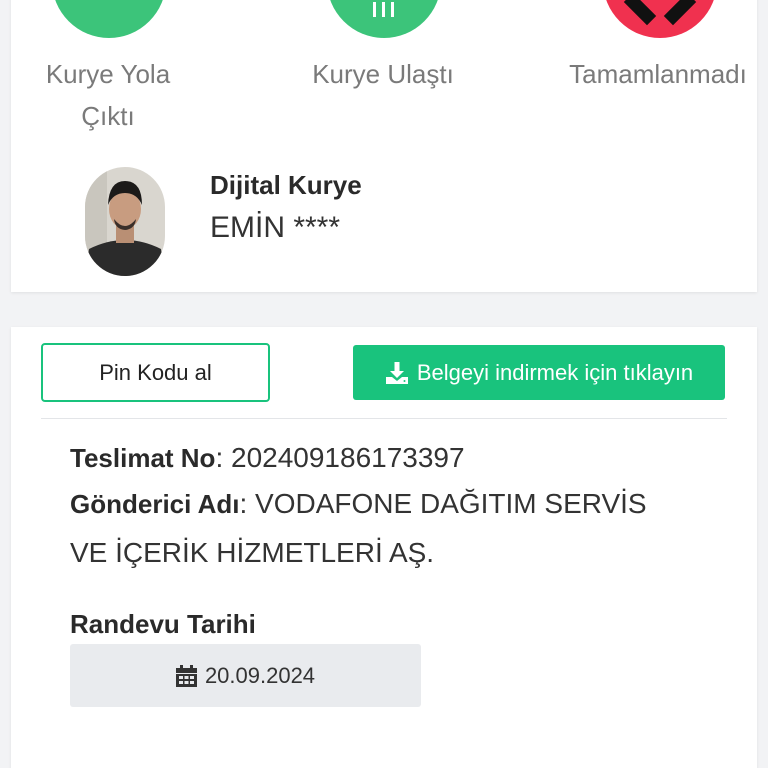 The height and width of the screenshot is (768, 768). Describe the element at coordinates (125, 221) in the screenshot. I see `courier-avatar` at that location.